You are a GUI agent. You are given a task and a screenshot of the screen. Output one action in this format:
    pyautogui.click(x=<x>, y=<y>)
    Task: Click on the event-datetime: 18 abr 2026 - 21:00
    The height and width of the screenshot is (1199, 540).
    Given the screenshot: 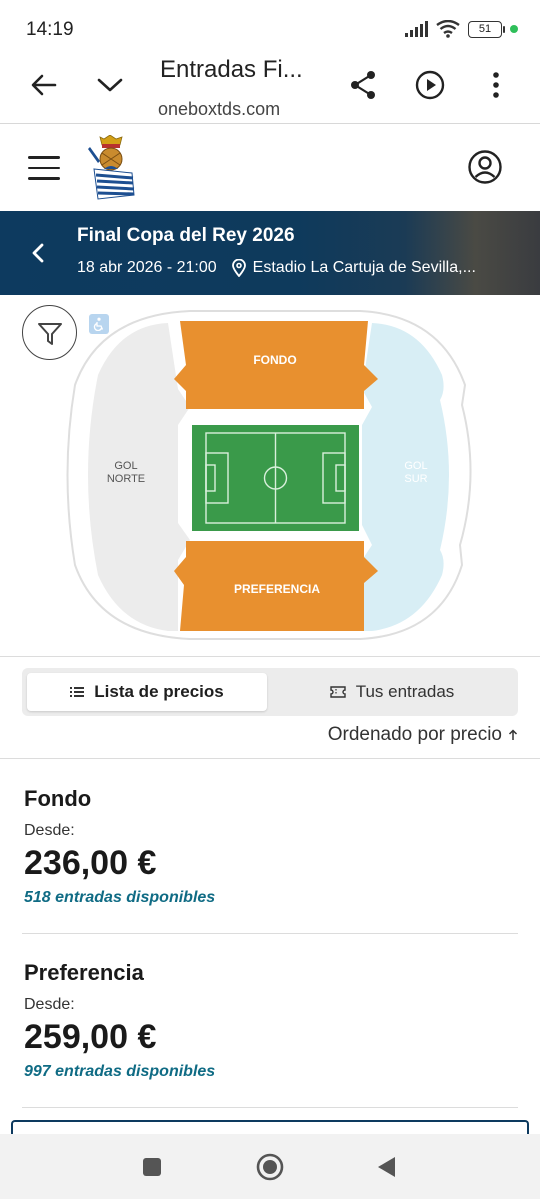 What is the action you would take?
    pyautogui.click(x=147, y=267)
    